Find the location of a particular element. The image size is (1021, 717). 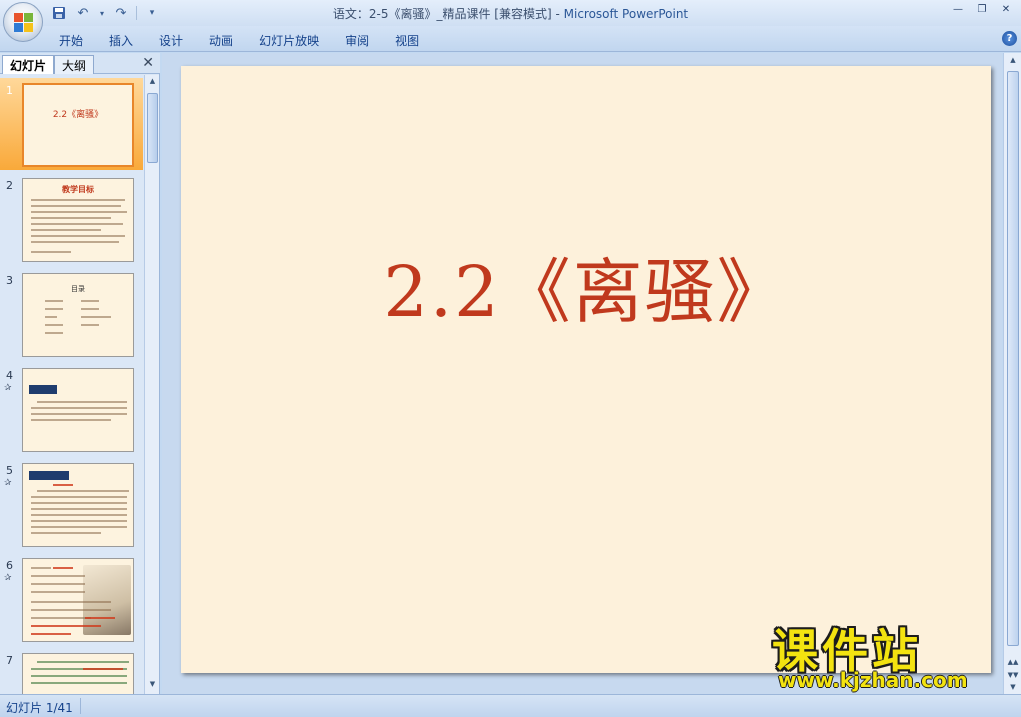

prev-slide-icon: ▲▲ is located at coordinates (1013, 662).